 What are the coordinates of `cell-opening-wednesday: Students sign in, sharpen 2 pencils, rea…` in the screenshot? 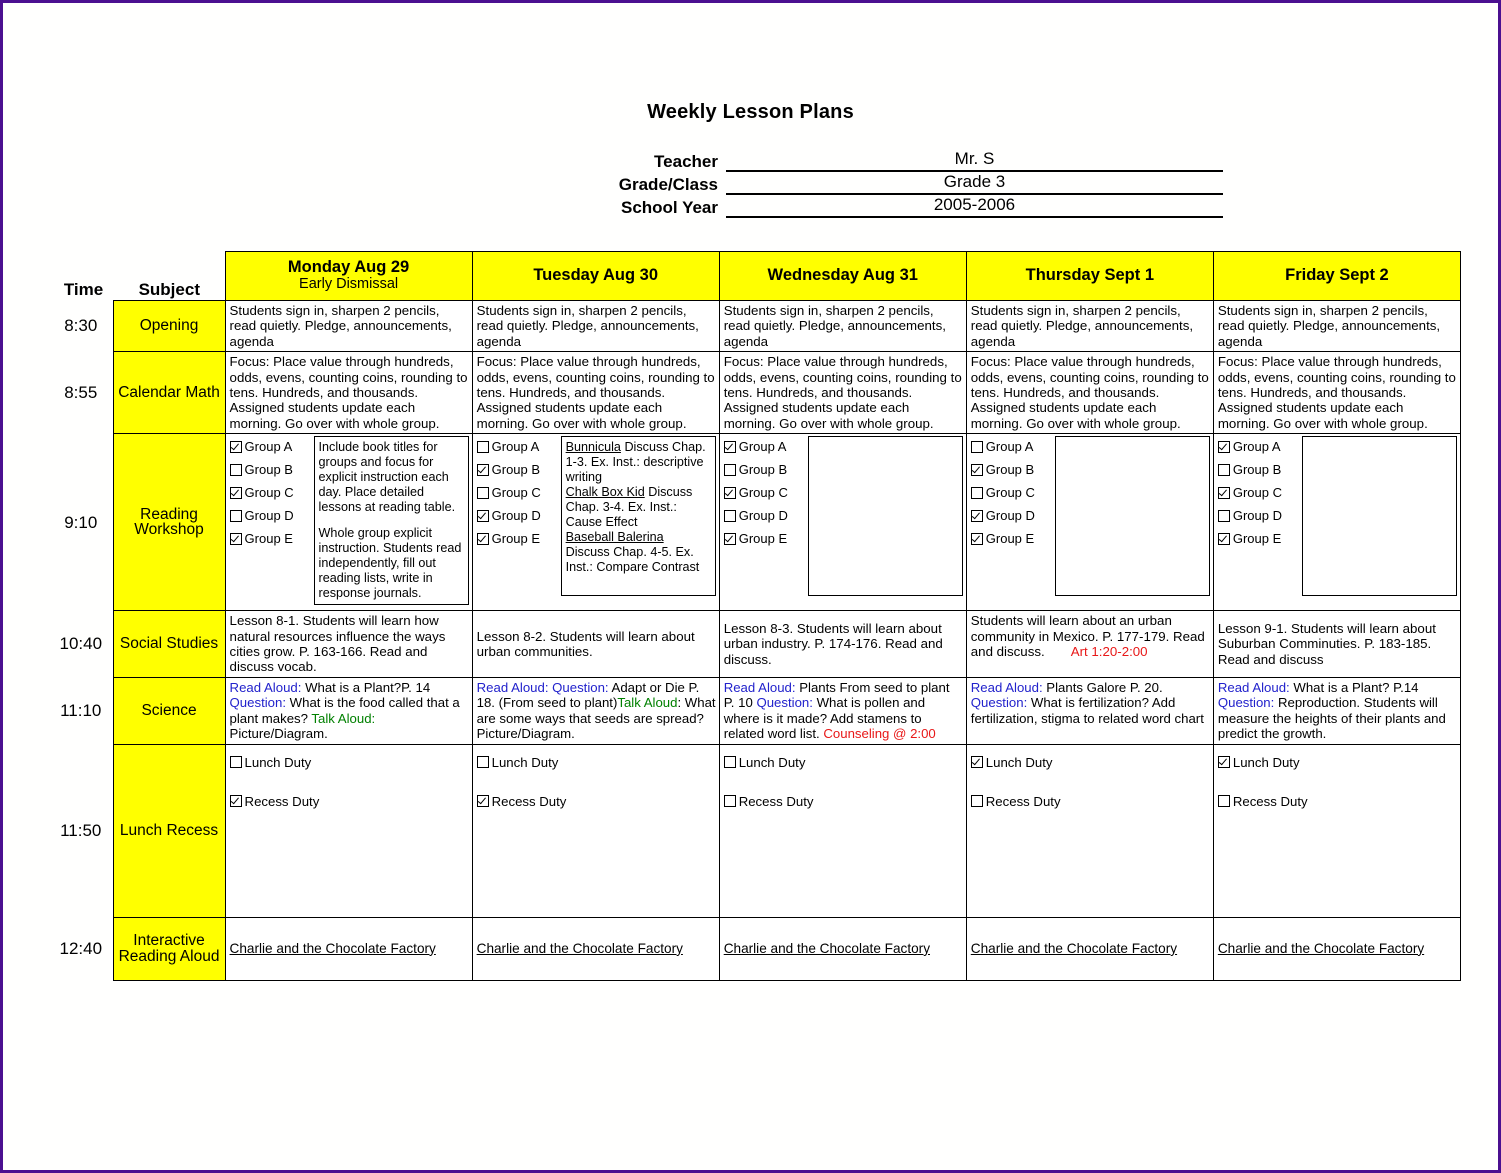 It's located at (842, 326).